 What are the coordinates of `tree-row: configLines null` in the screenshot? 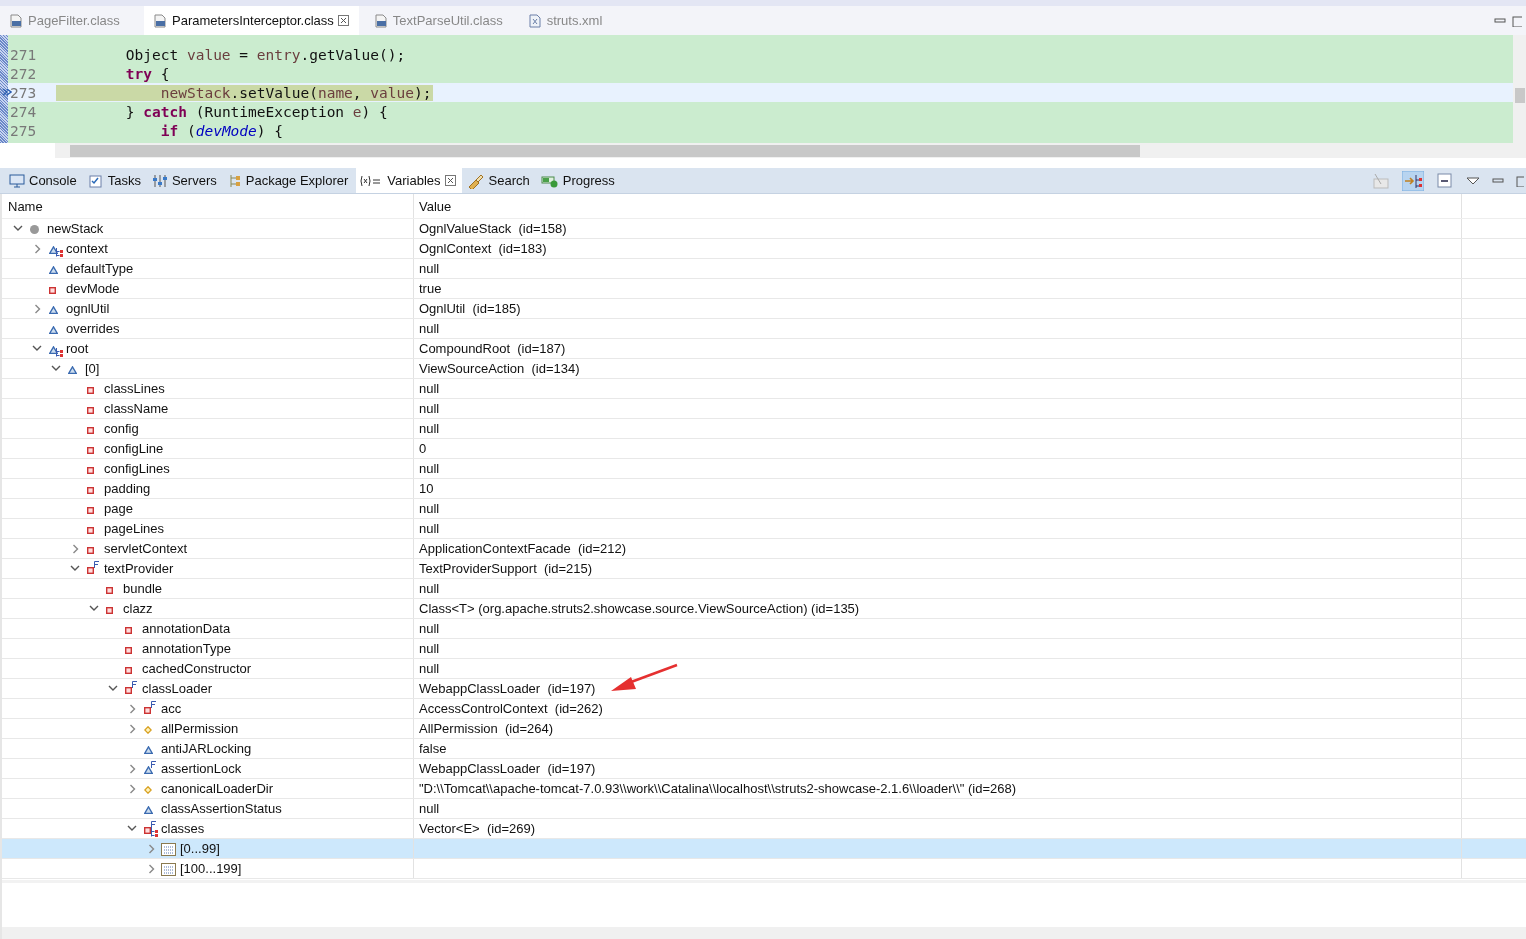 It's located at (764, 469).